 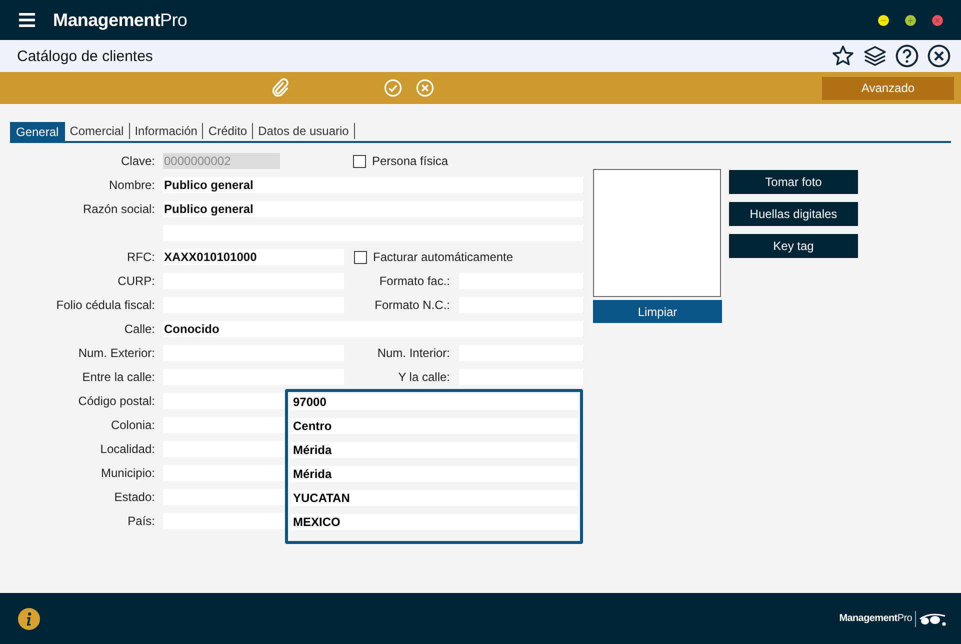 I want to click on close-button, so click(x=937, y=20).